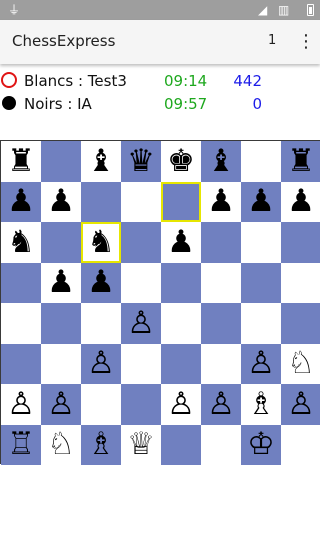  I want to click on white-king-icon: ♔, so click(261, 444).